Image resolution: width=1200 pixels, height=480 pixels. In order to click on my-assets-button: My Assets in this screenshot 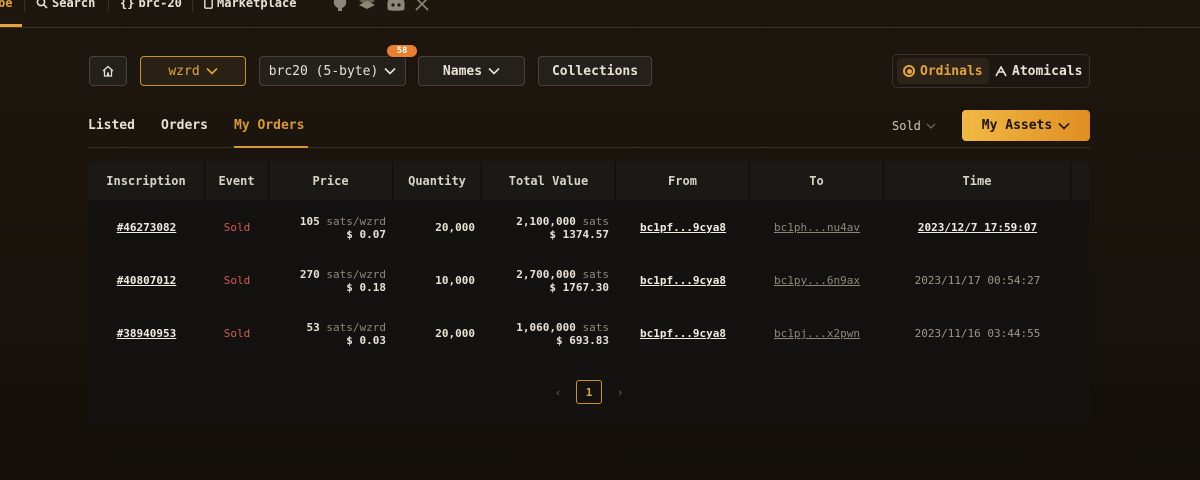, I will do `click(1026, 125)`.